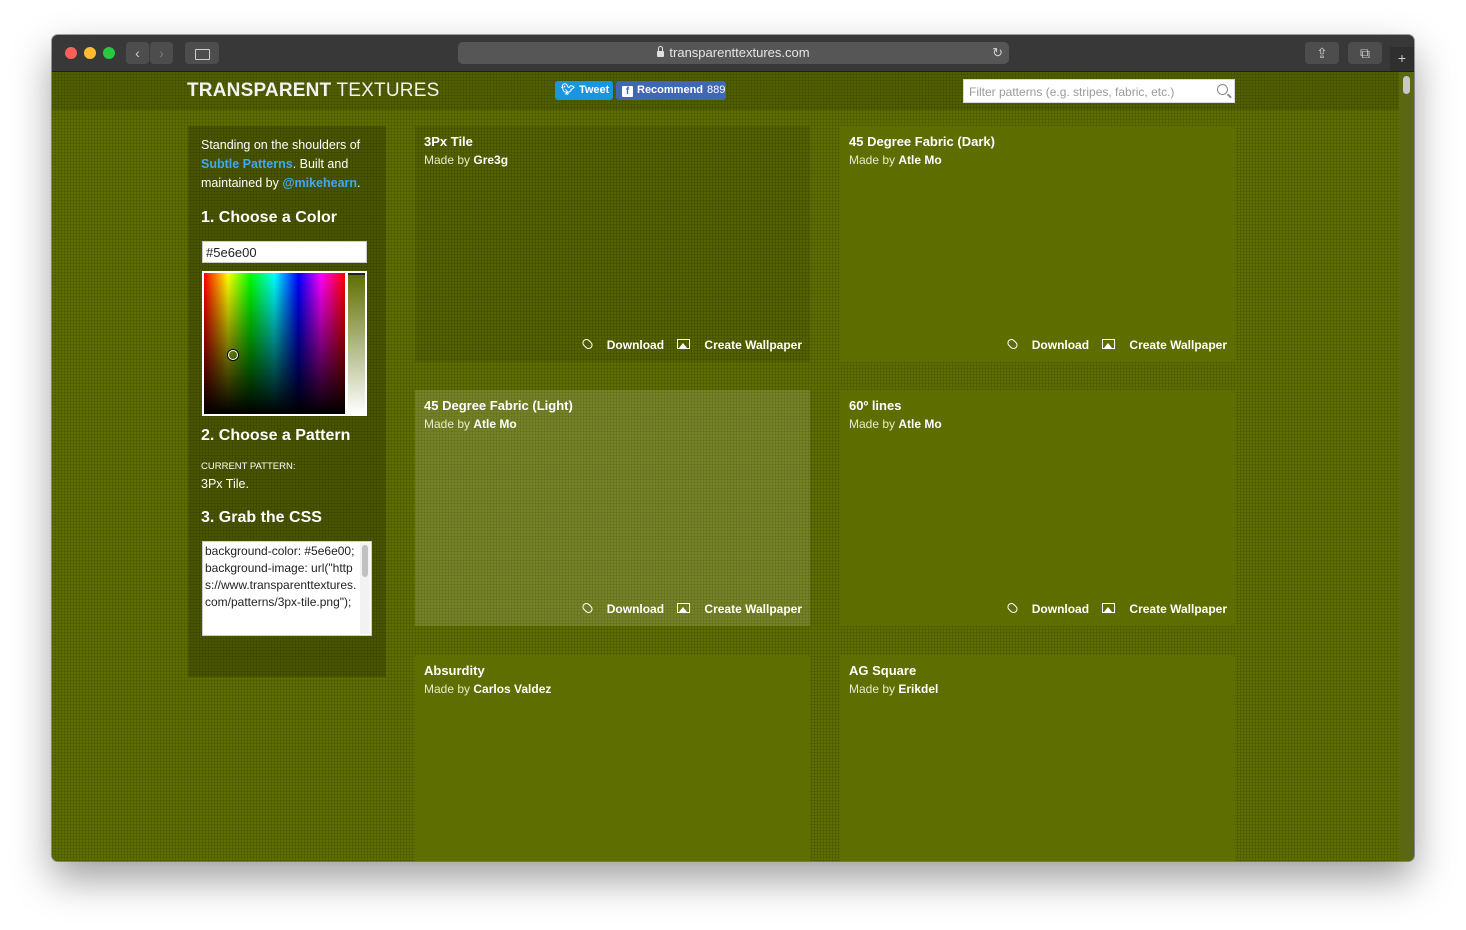 The height and width of the screenshot is (930, 1466). I want to click on pattern-title: 45 Degree Fabric (Light), so click(498, 405).